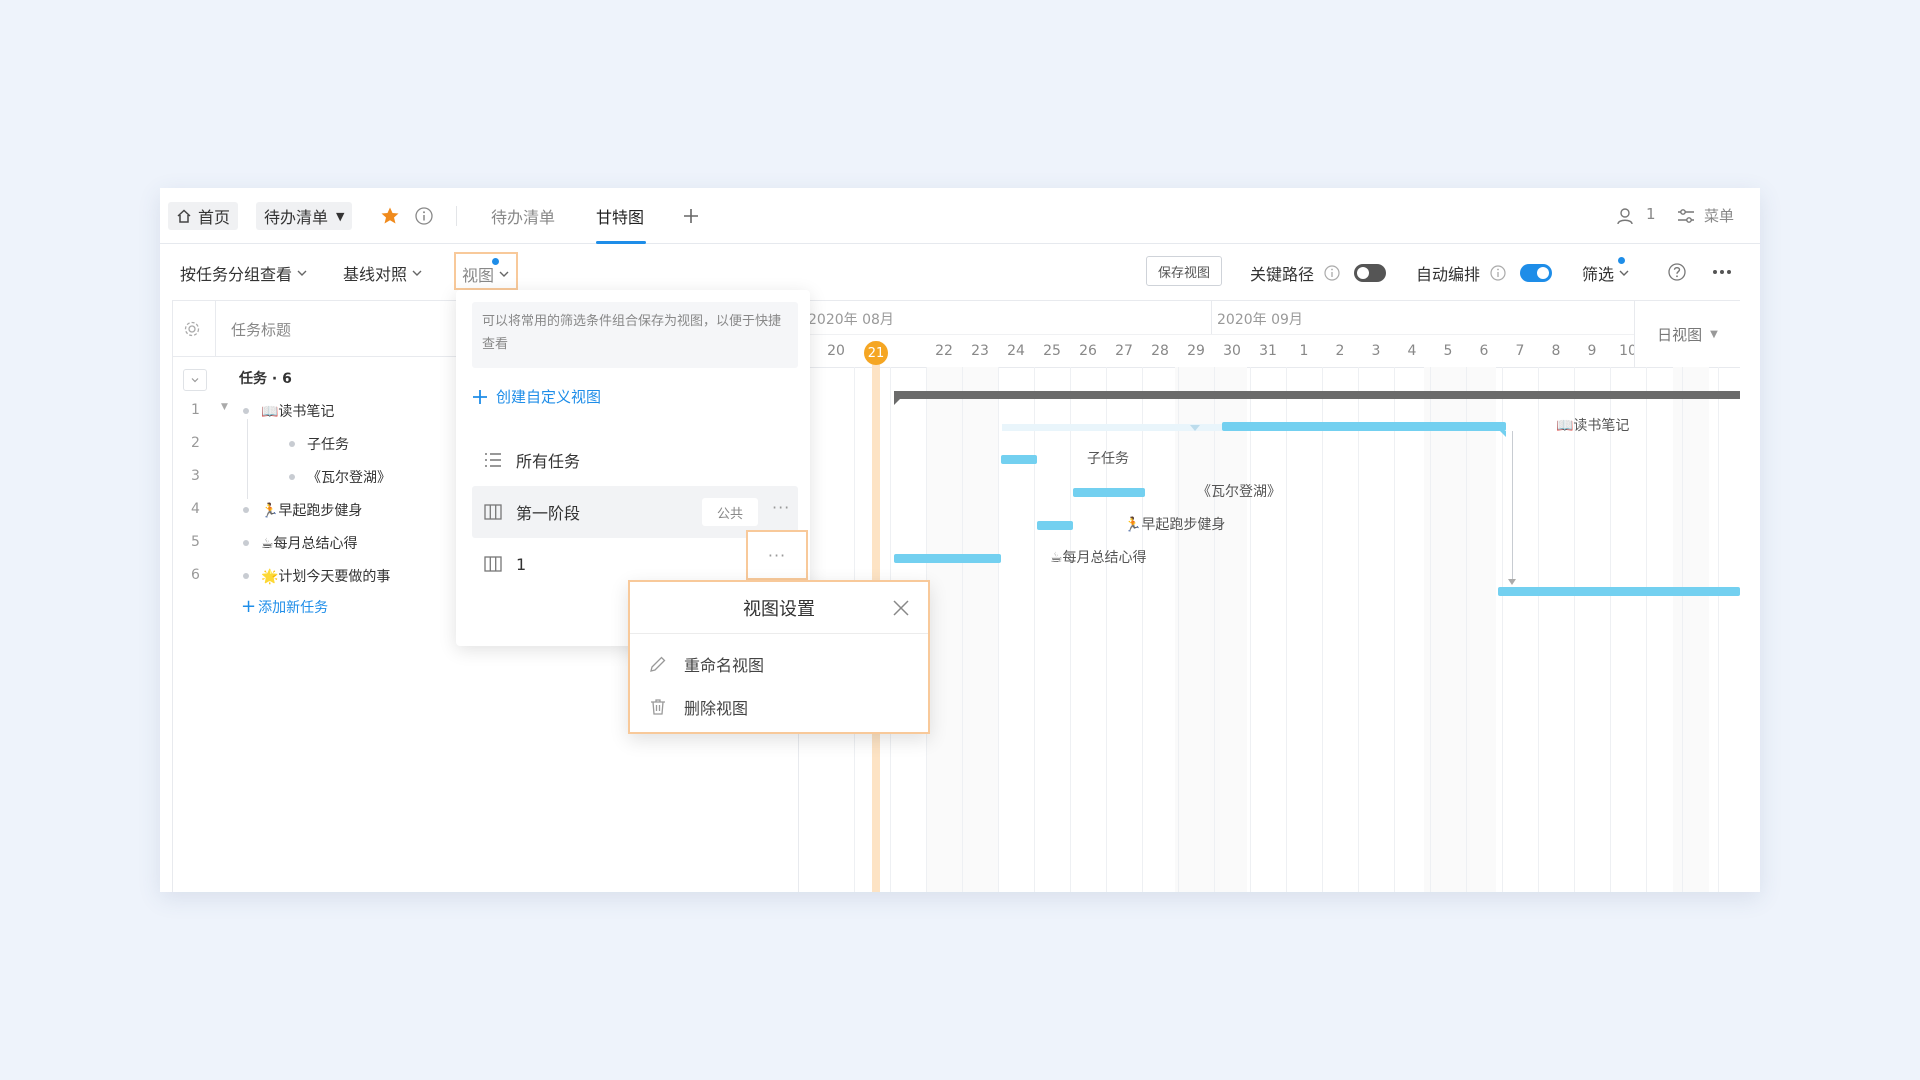 The height and width of the screenshot is (1080, 1920). Describe the element at coordinates (1088, 351) in the screenshot. I see `day-label: 26` at that location.